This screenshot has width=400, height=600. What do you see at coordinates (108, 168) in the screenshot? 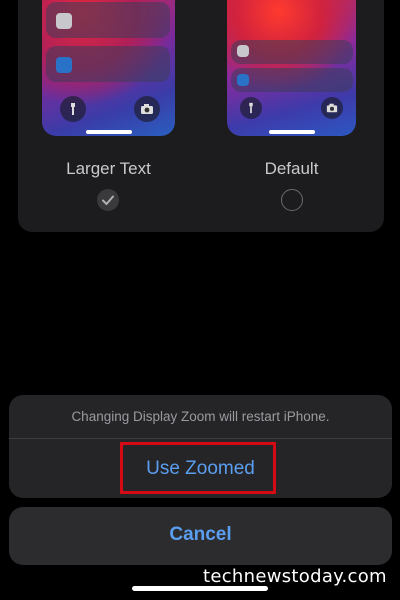
I see `option-label-larger-text: Larger Text` at bounding box center [108, 168].